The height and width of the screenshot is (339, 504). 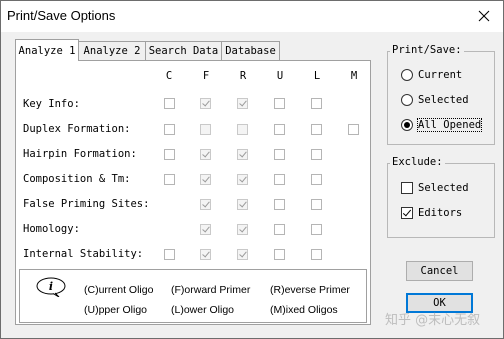 I want to click on tab-label: Analyze 1, so click(x=47, y=50).